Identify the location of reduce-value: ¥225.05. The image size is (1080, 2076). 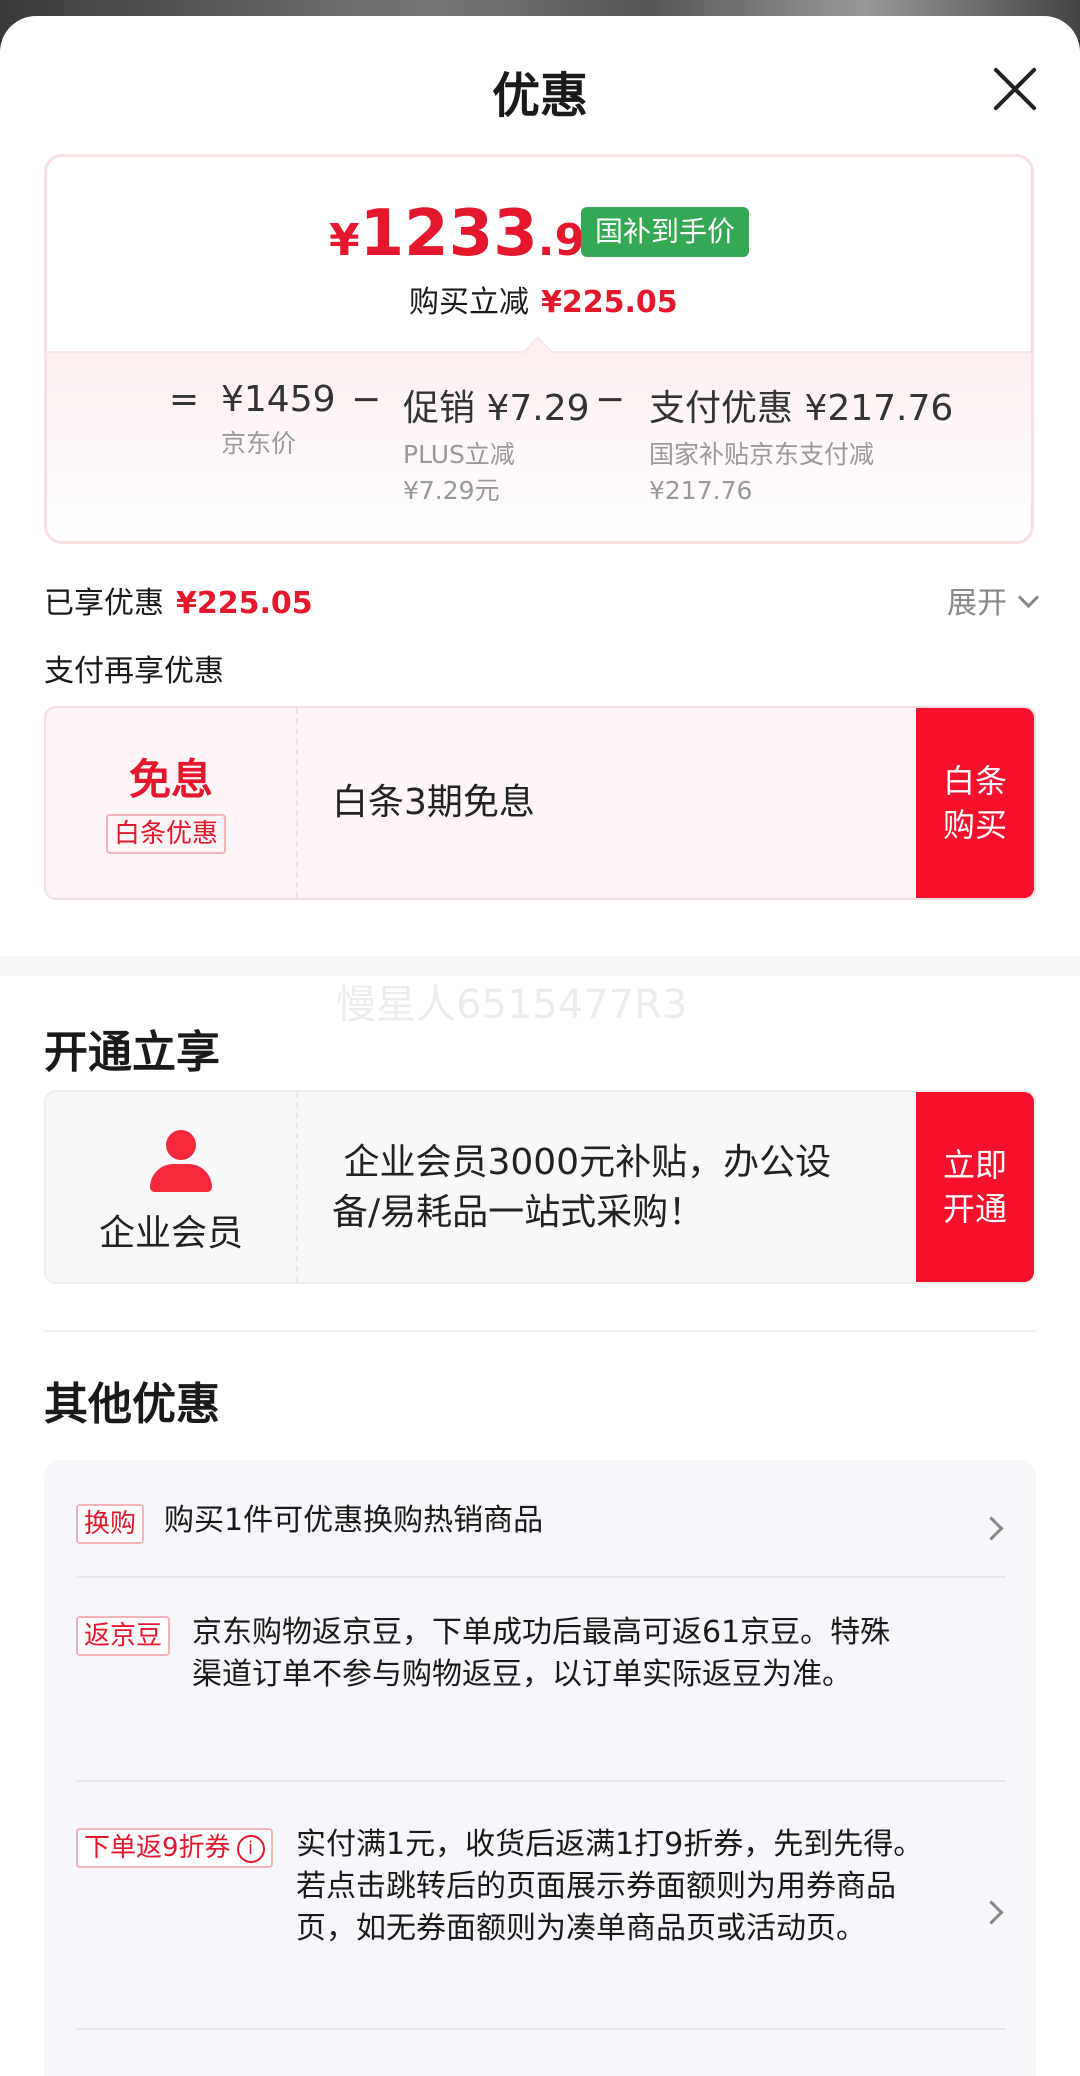
(609, 302).